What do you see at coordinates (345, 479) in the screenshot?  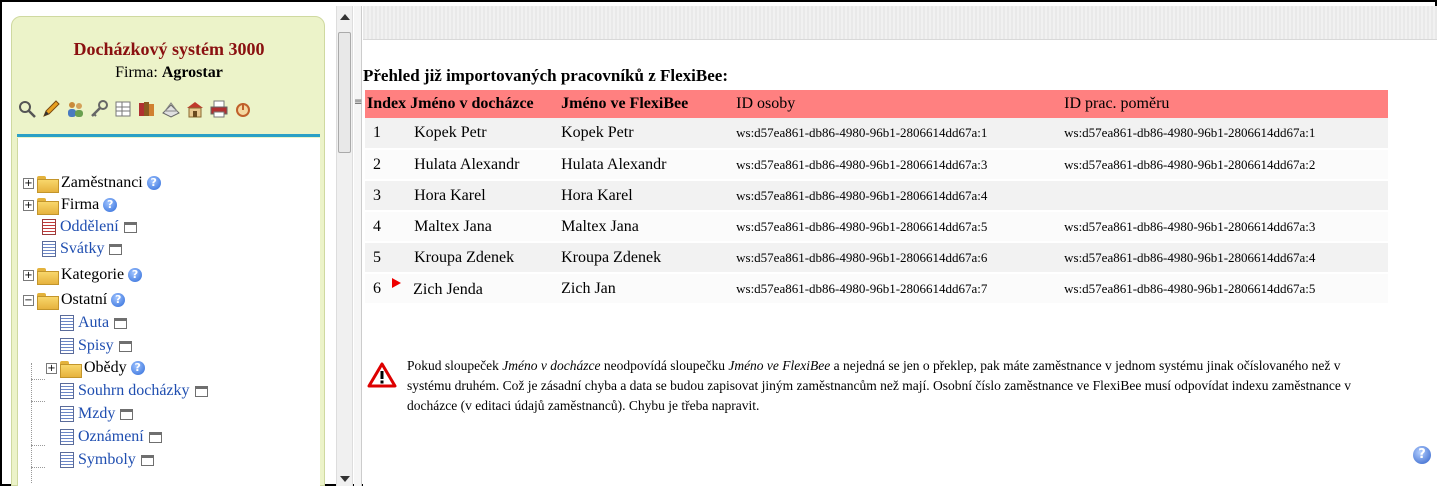 I see `scroll-down-arrow-icon` at bounding box center [345, 479].